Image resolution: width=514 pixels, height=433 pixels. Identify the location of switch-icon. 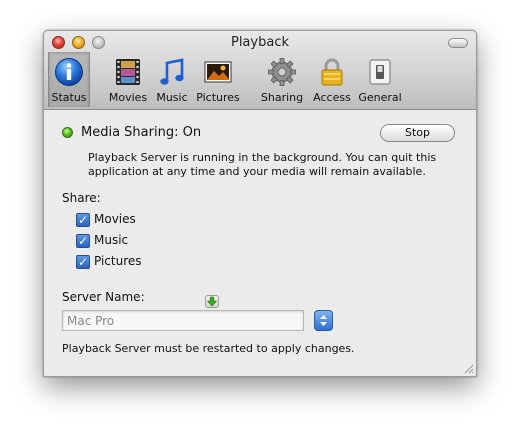
(380, 72).